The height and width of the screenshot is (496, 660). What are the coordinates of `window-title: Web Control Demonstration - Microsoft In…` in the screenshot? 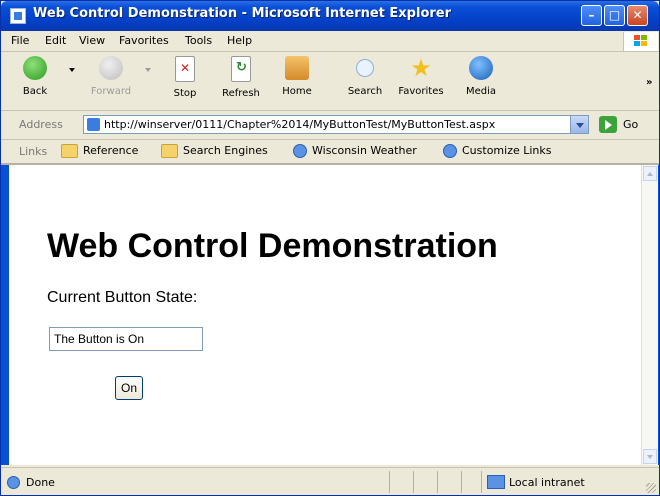 It's located at (242, 13).